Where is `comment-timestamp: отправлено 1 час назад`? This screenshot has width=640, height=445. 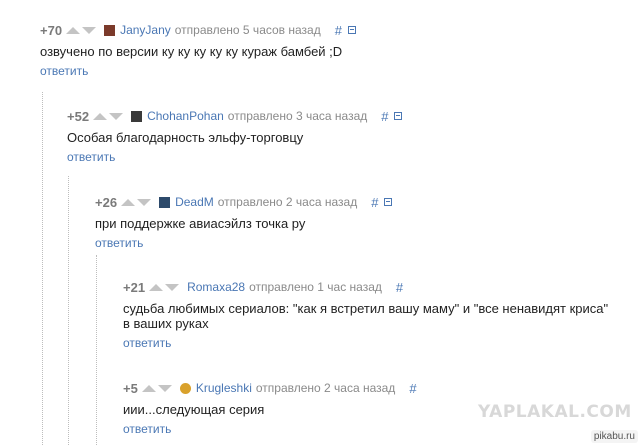
comment-timestamp: отправлено 1 час назад is located at coordinates (315, 287).